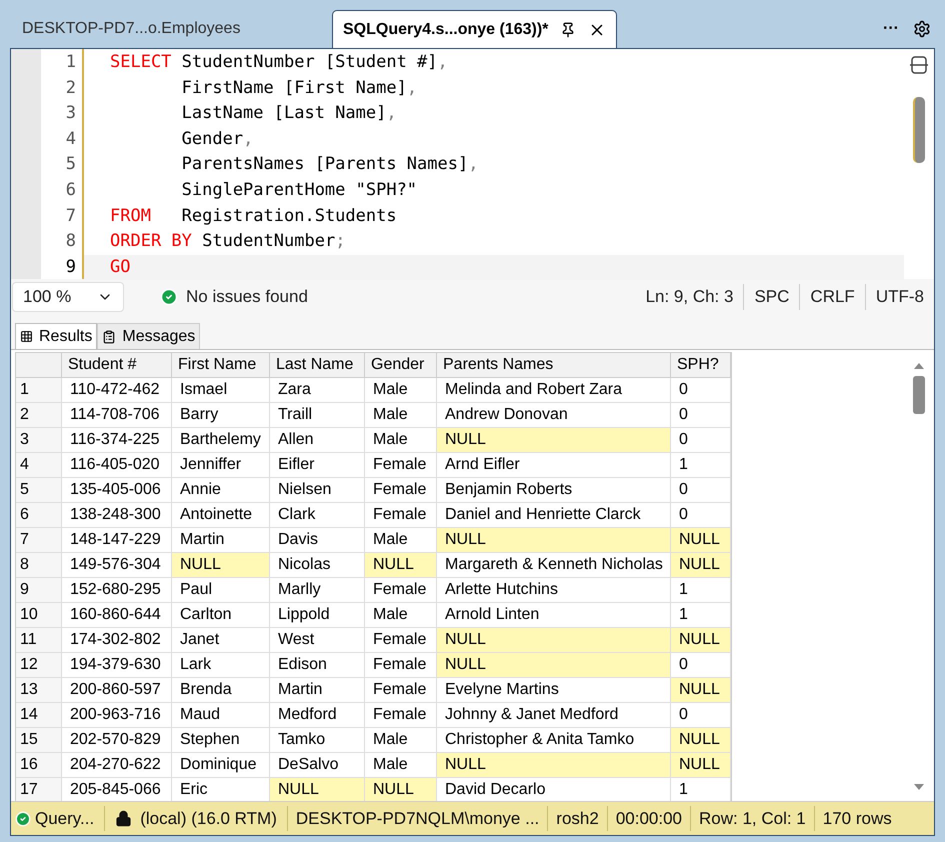 The image size is (945, 842). I want to click on row-header: 12, so click(39, 665).